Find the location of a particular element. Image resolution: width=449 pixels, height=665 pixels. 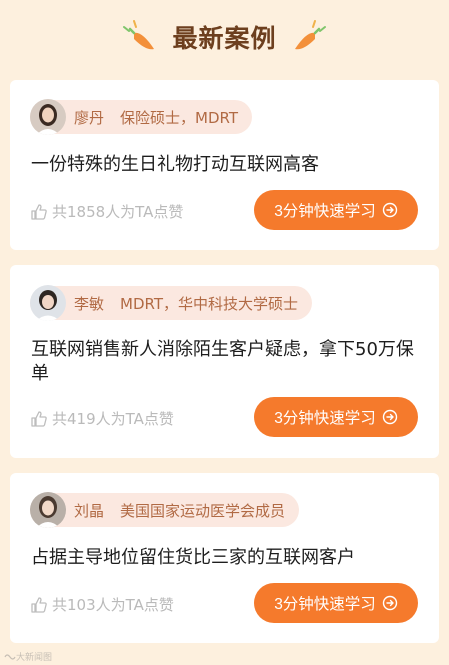

watermark-text: 大新闻图 is located at coordinates (34, 658).